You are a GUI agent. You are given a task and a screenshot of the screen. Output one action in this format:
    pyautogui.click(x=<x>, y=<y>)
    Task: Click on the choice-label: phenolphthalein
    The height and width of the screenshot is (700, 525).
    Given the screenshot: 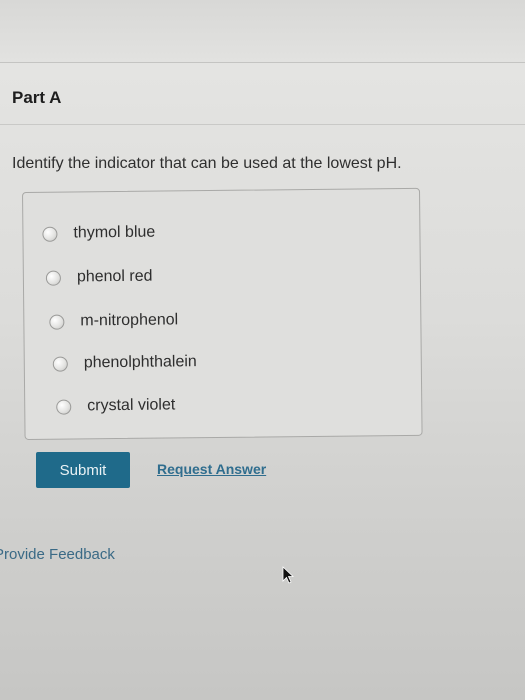 What is the action you would take?
    pyautogui.click(x=140, y=362)
    